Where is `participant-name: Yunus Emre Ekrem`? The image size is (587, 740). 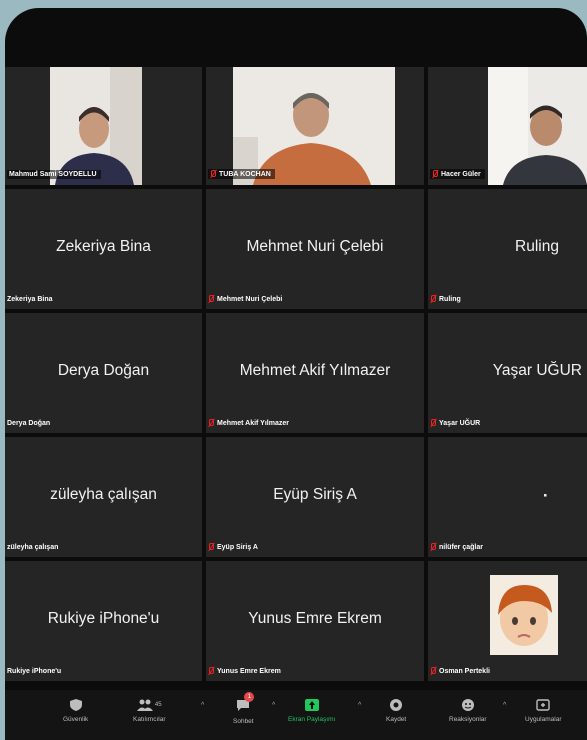 participant-name: Yunus Emre Ekrem is located at coordinates (244, 671).